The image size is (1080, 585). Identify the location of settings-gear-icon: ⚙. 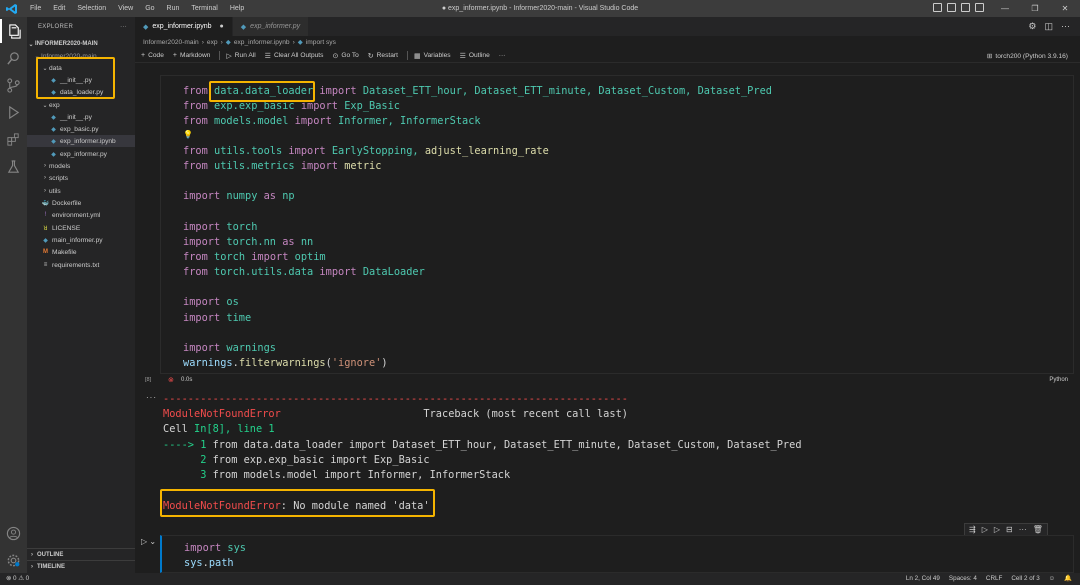
(1032, 26).